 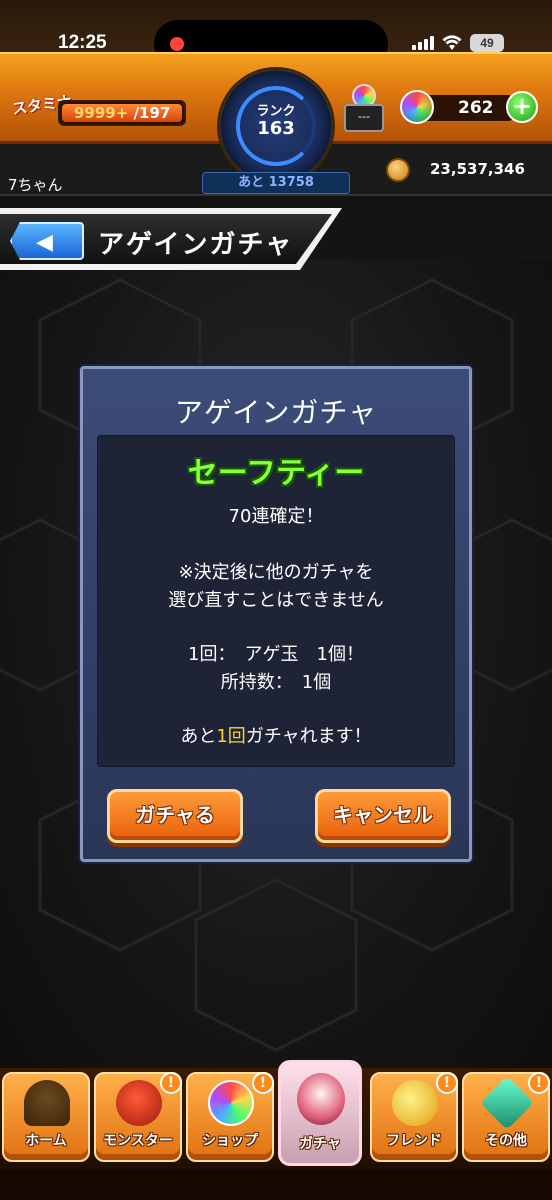 I want to click on cancel-button: キャンセル, so click(x=383, y=816).